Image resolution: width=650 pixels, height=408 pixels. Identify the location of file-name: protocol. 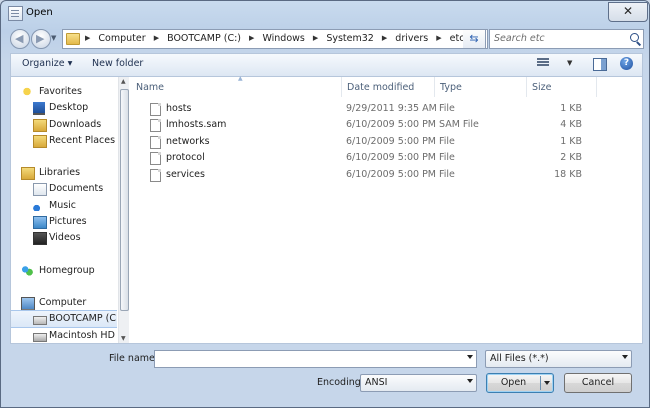
(185, 157).